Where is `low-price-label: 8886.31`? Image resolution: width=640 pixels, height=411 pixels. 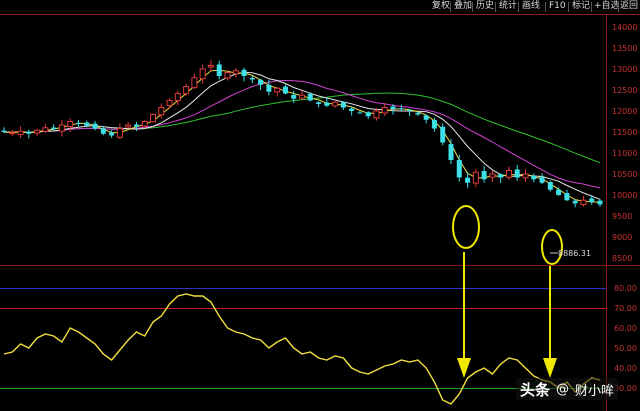
low-price-label: 8886.31 is located at coordinates (574, 253).